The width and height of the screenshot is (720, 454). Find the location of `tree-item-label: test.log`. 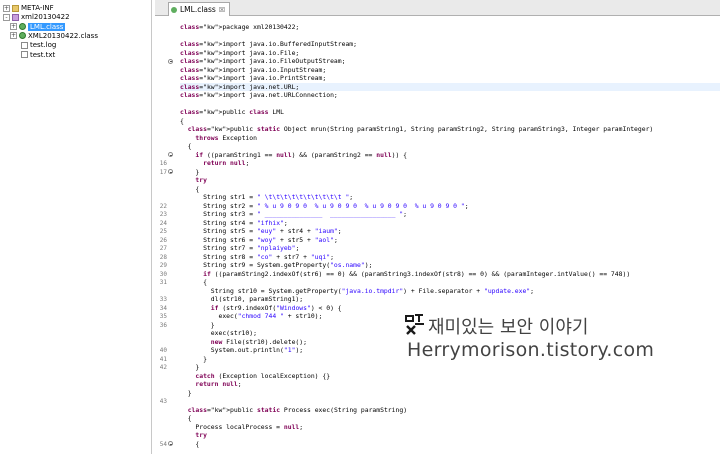

tree-item-label: test.log is located at coordinates (43, 45).